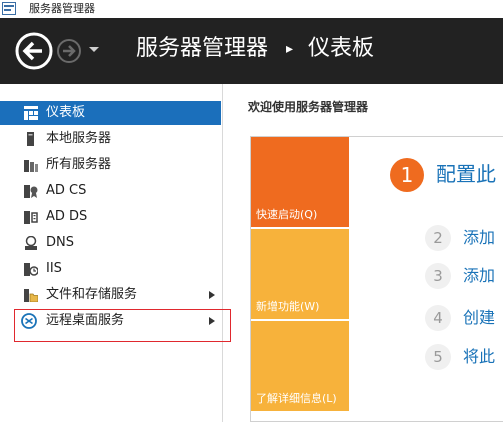 This screenshot has width=503, height=422. Describe the element at coordinates (438, 357) in the screenshot. I see `step-number: 5` at that location.